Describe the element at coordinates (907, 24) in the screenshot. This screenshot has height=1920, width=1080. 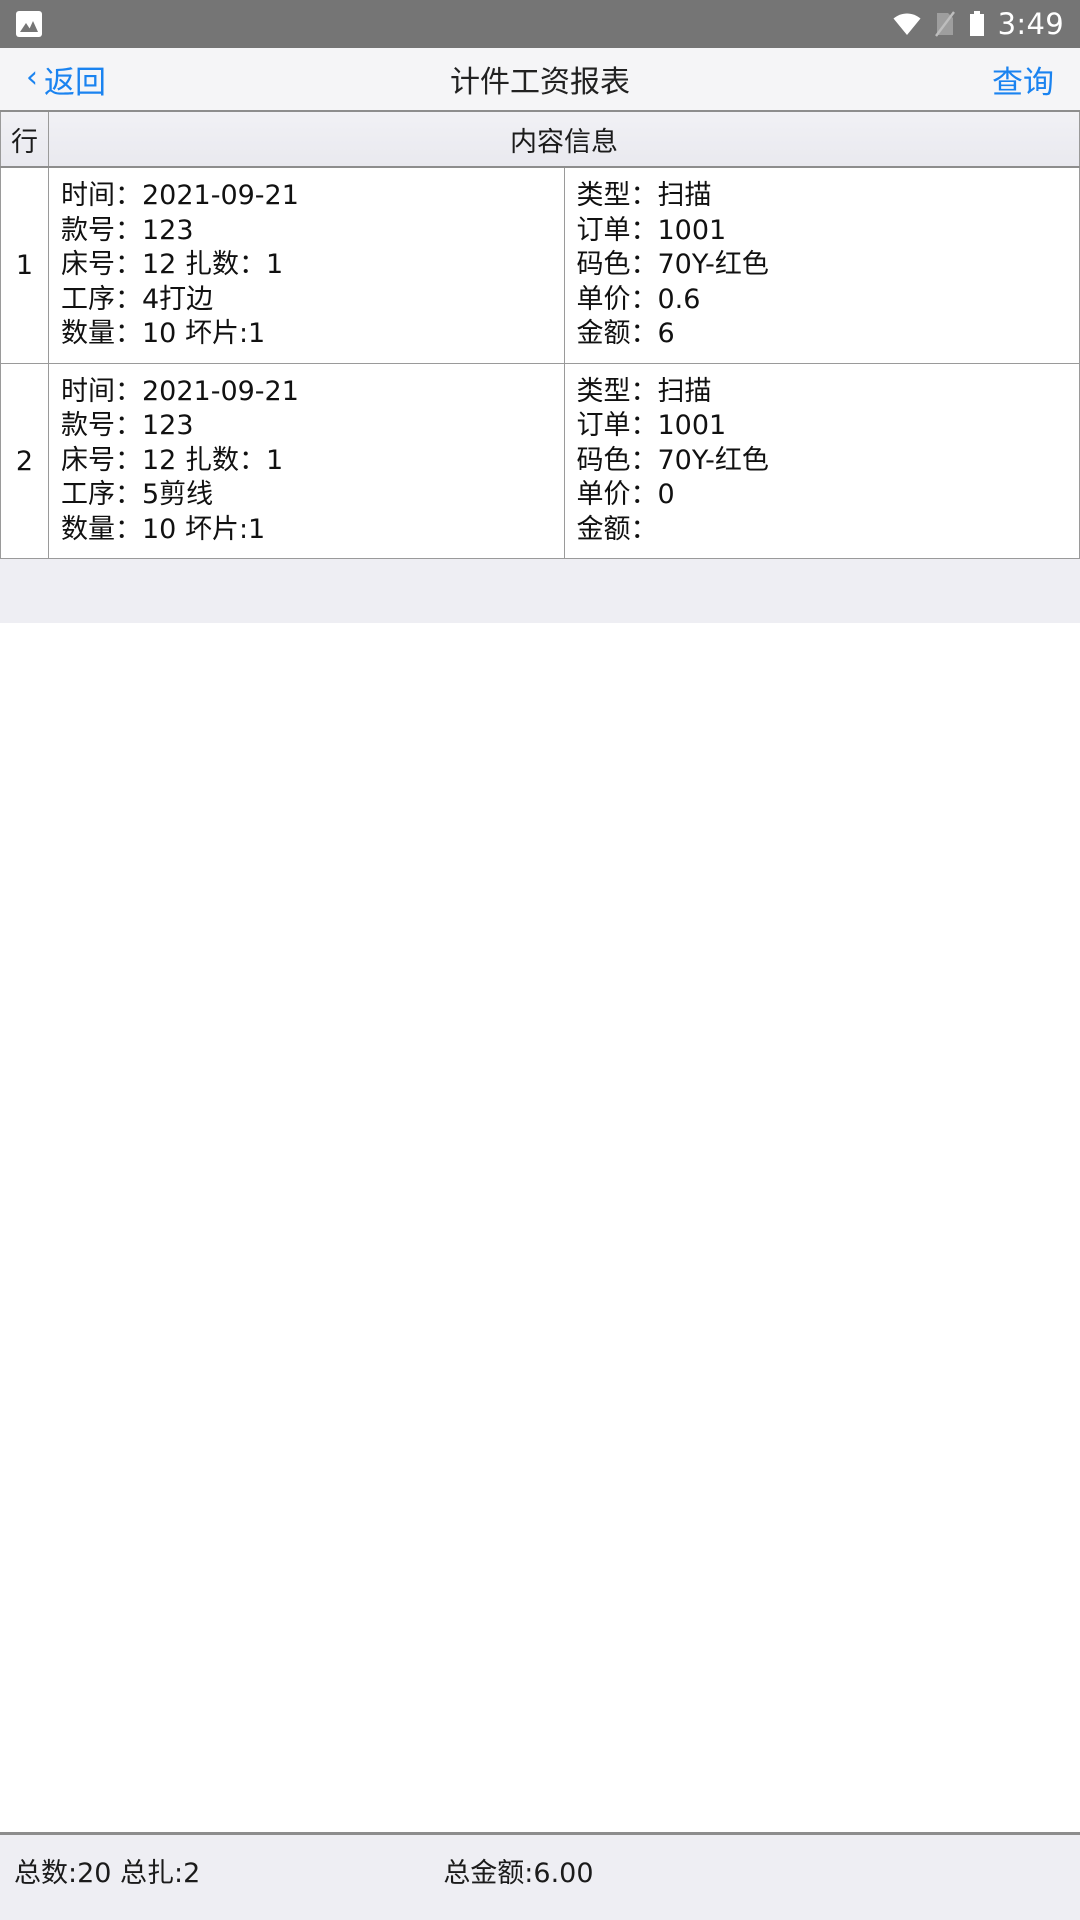
I see `wifi-icon` at that location.